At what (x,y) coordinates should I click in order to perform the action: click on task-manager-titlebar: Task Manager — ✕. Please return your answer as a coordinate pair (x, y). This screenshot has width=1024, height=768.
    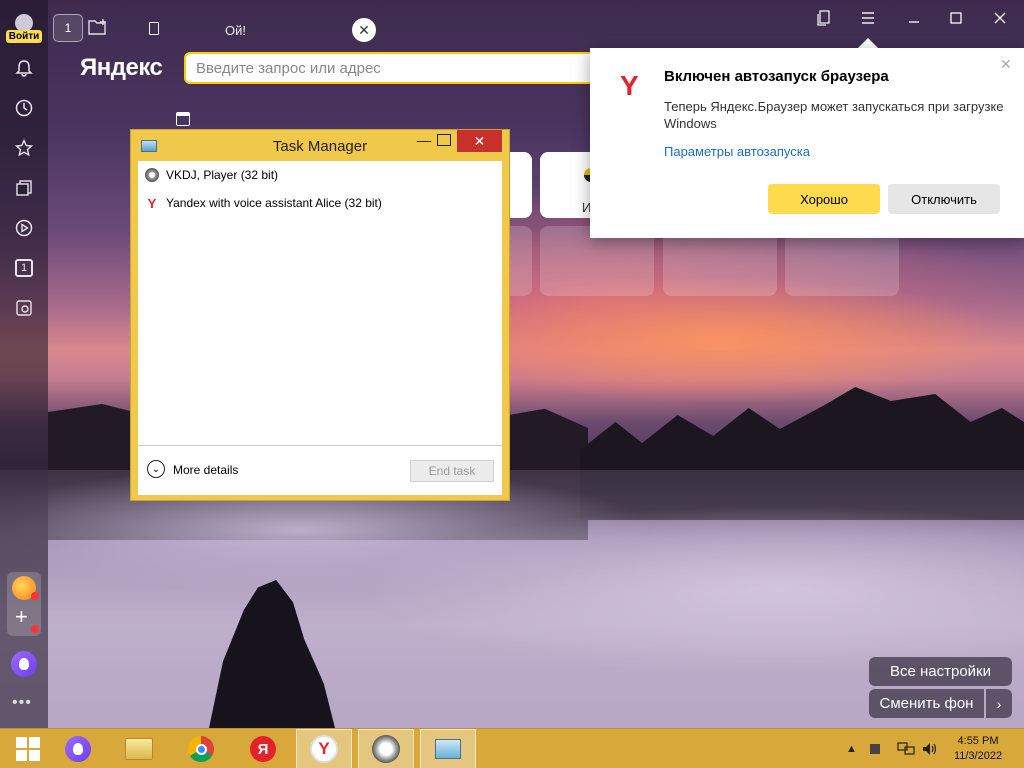
    Looking at the image, I should click on (320, 145).